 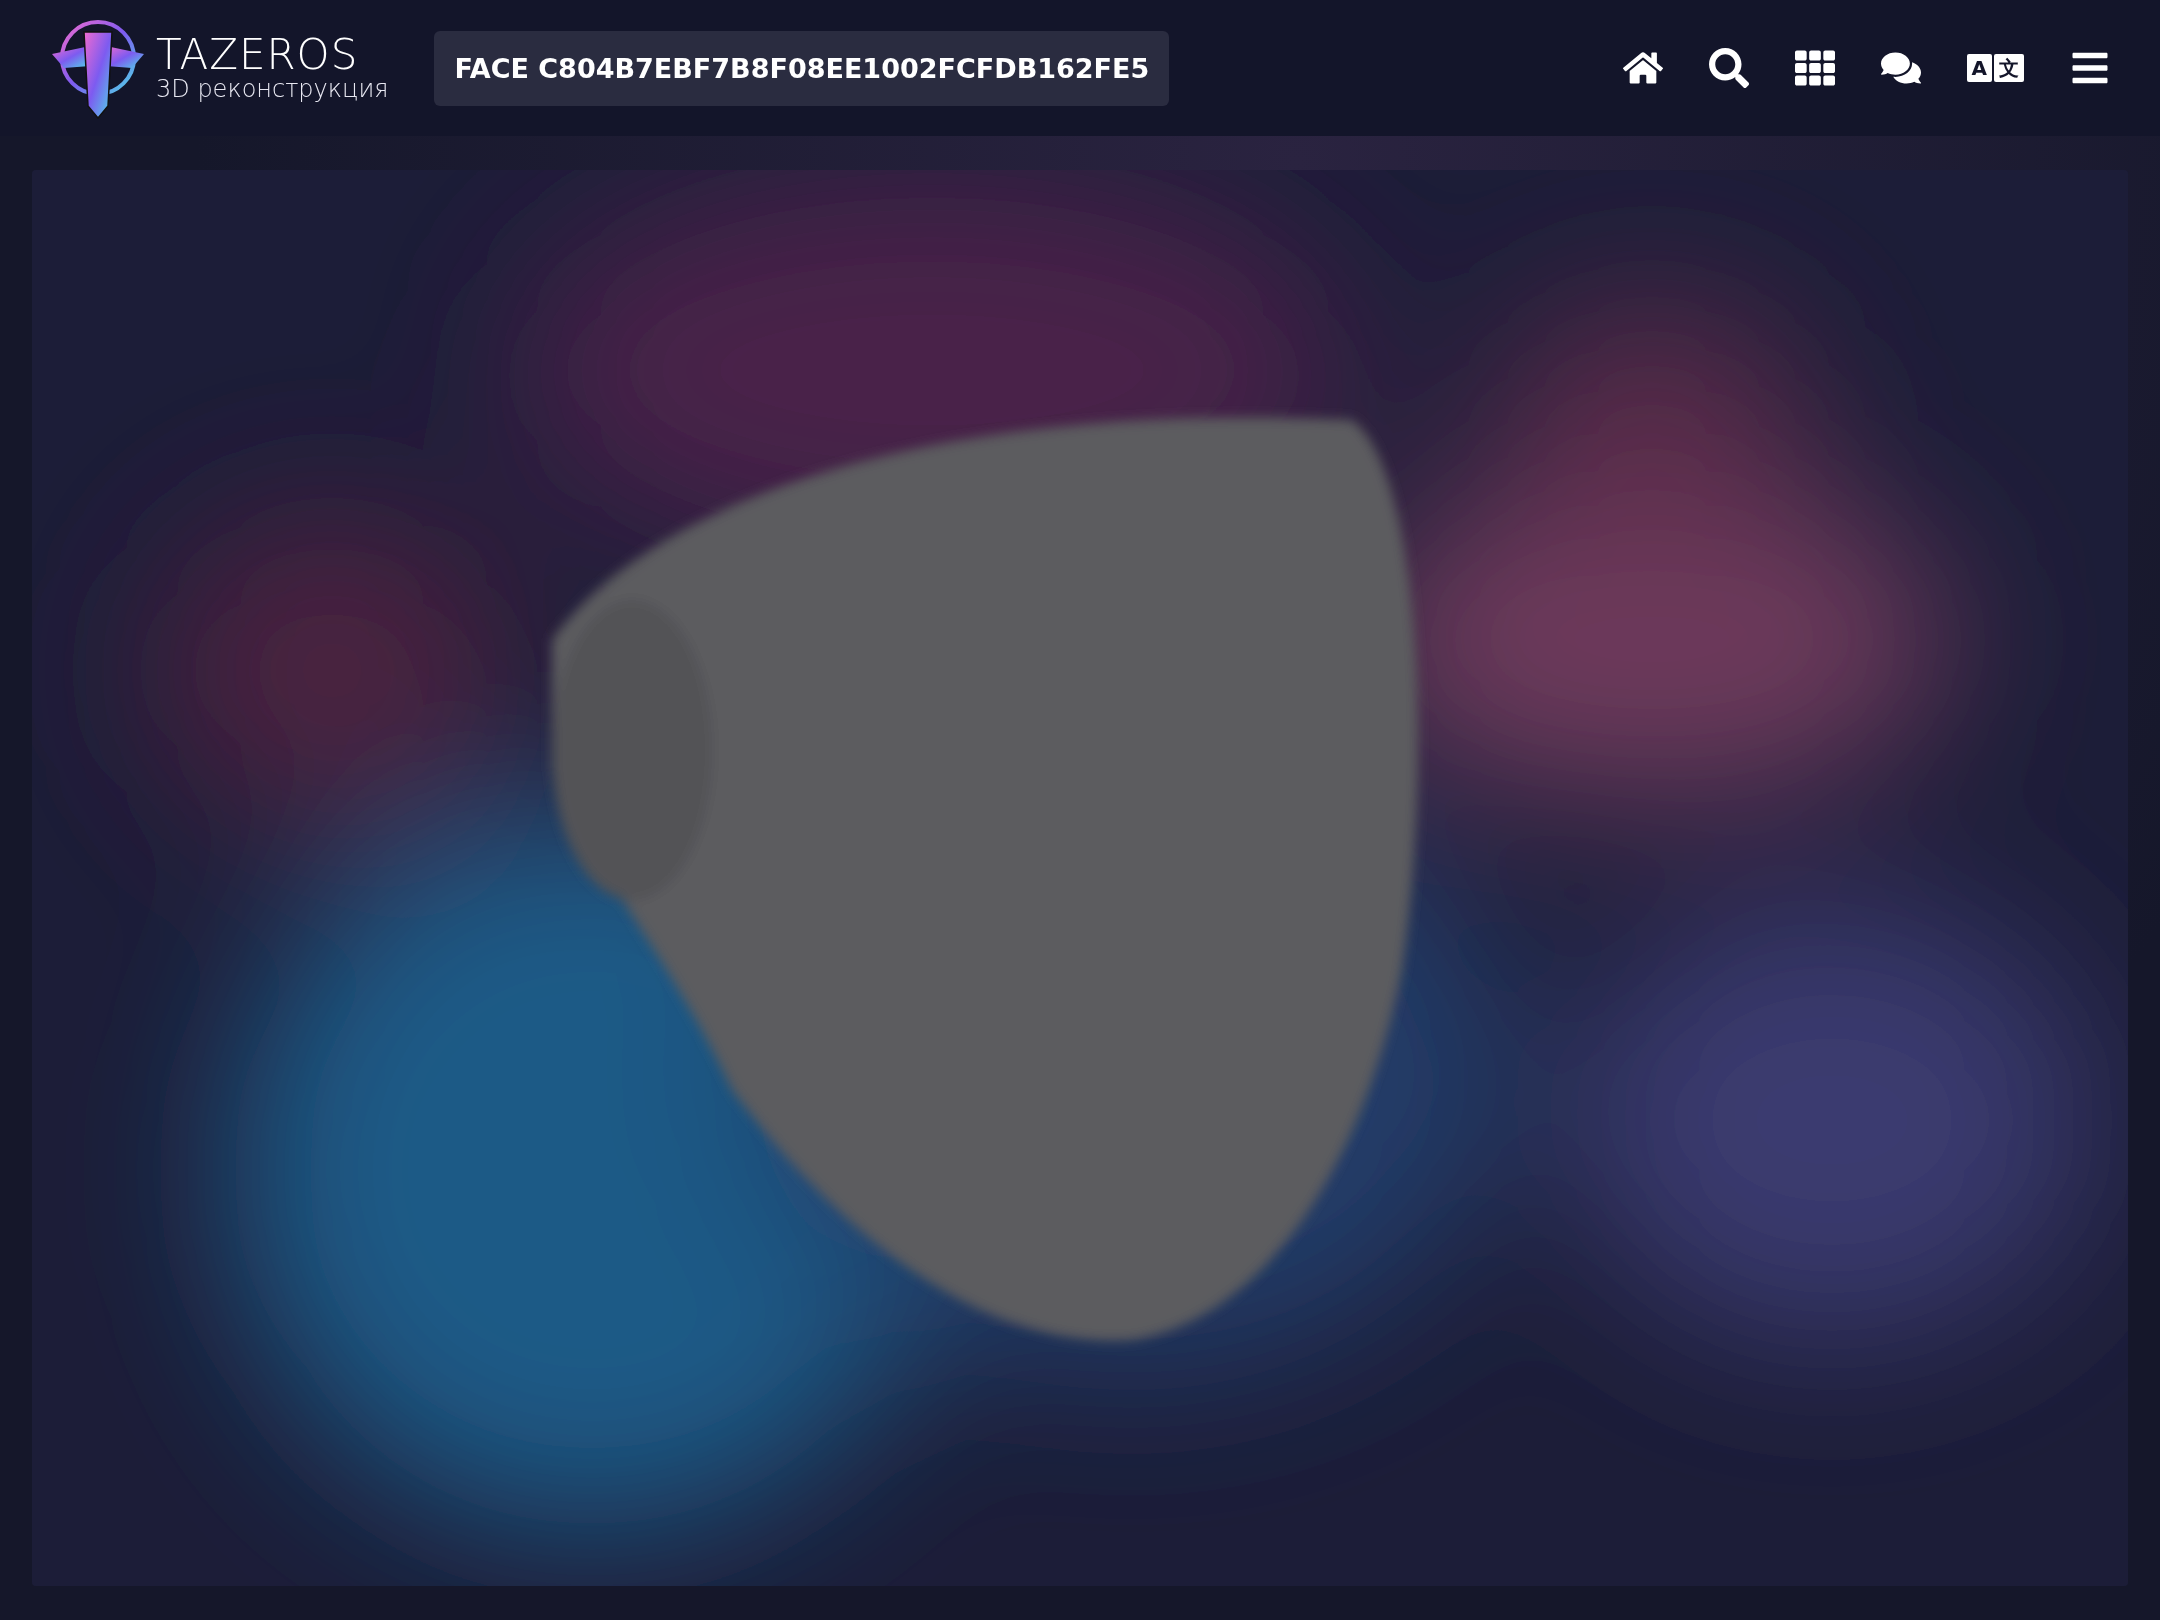 I want to click on grid-icon, so click(x=1814, y=68).